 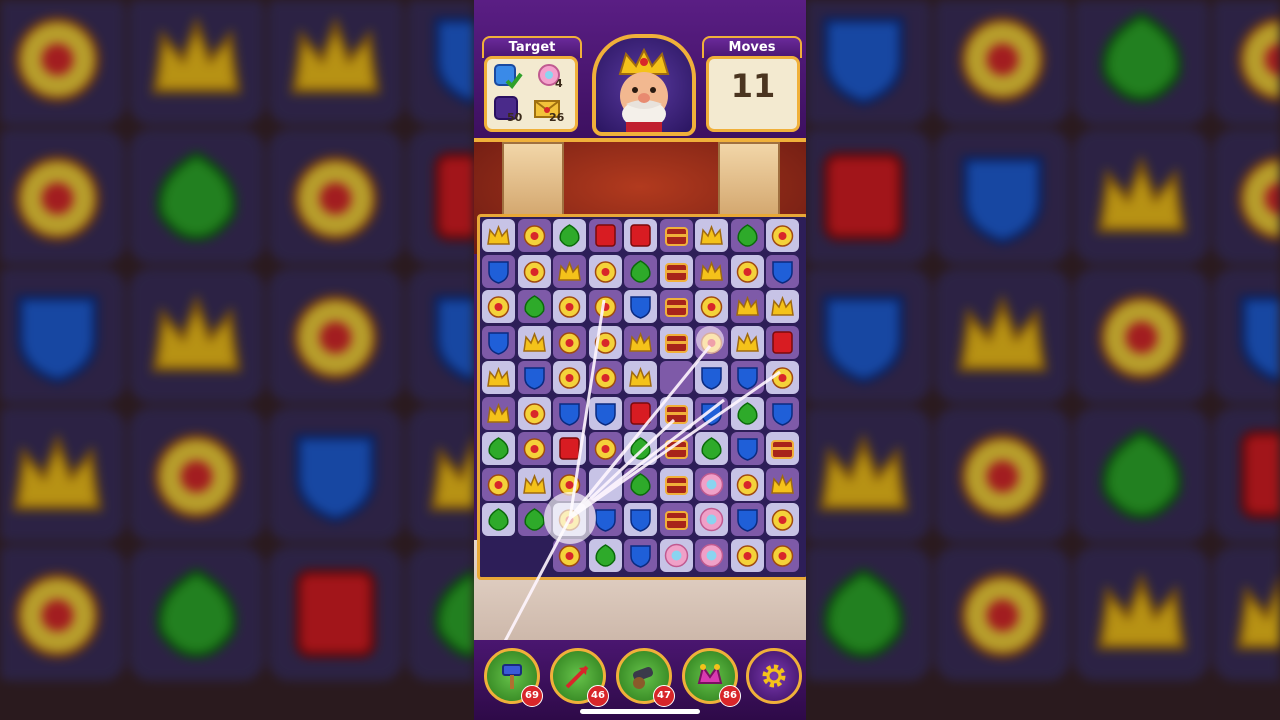 I want to click on jester-booster-button: 86, so click(x=711, y=677).